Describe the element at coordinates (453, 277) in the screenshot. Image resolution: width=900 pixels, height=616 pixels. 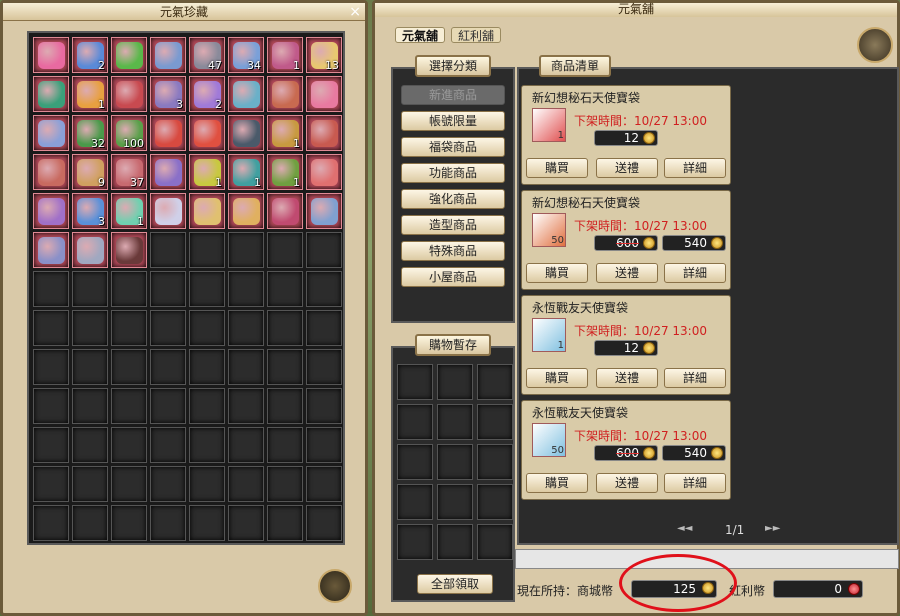
I see `category-button: 小屋商品` at that location.